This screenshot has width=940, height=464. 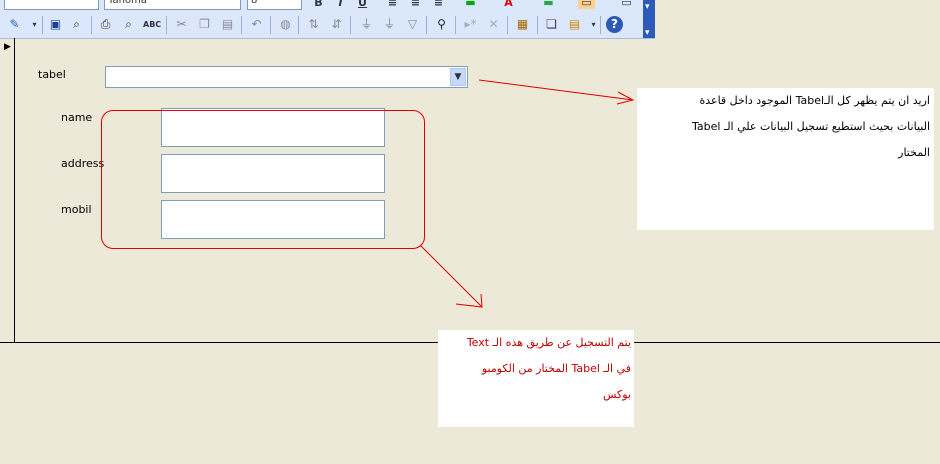 I want to click on cut-icon: ✂, so click(x=181, y=24).